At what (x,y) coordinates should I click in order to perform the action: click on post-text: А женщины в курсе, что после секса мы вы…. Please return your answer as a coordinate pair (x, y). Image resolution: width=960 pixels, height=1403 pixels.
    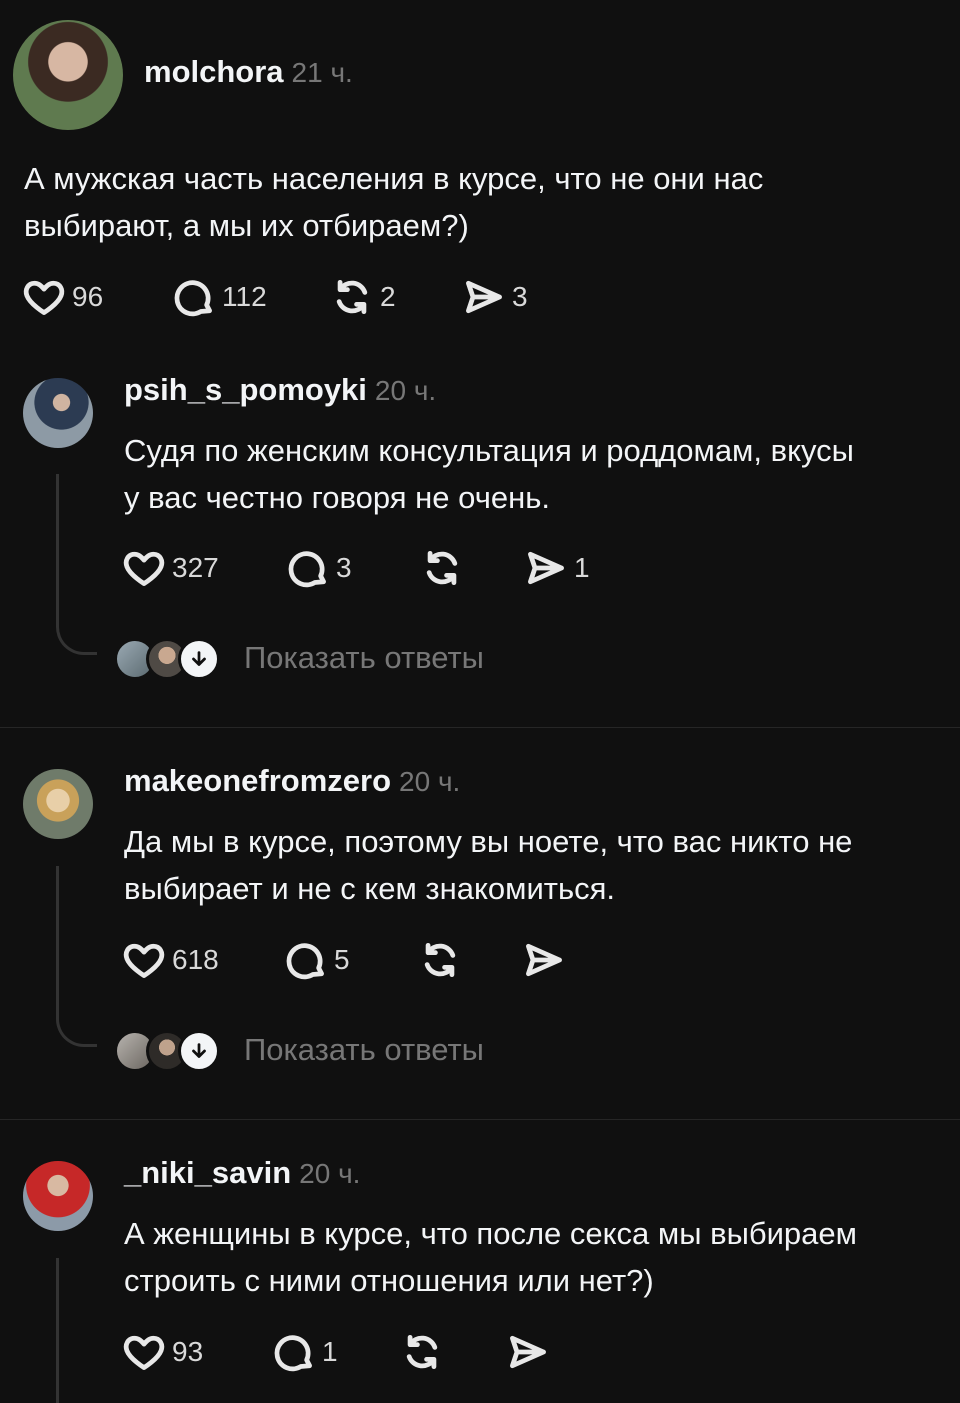
    Looking at the image, I should click on (539, 1257).